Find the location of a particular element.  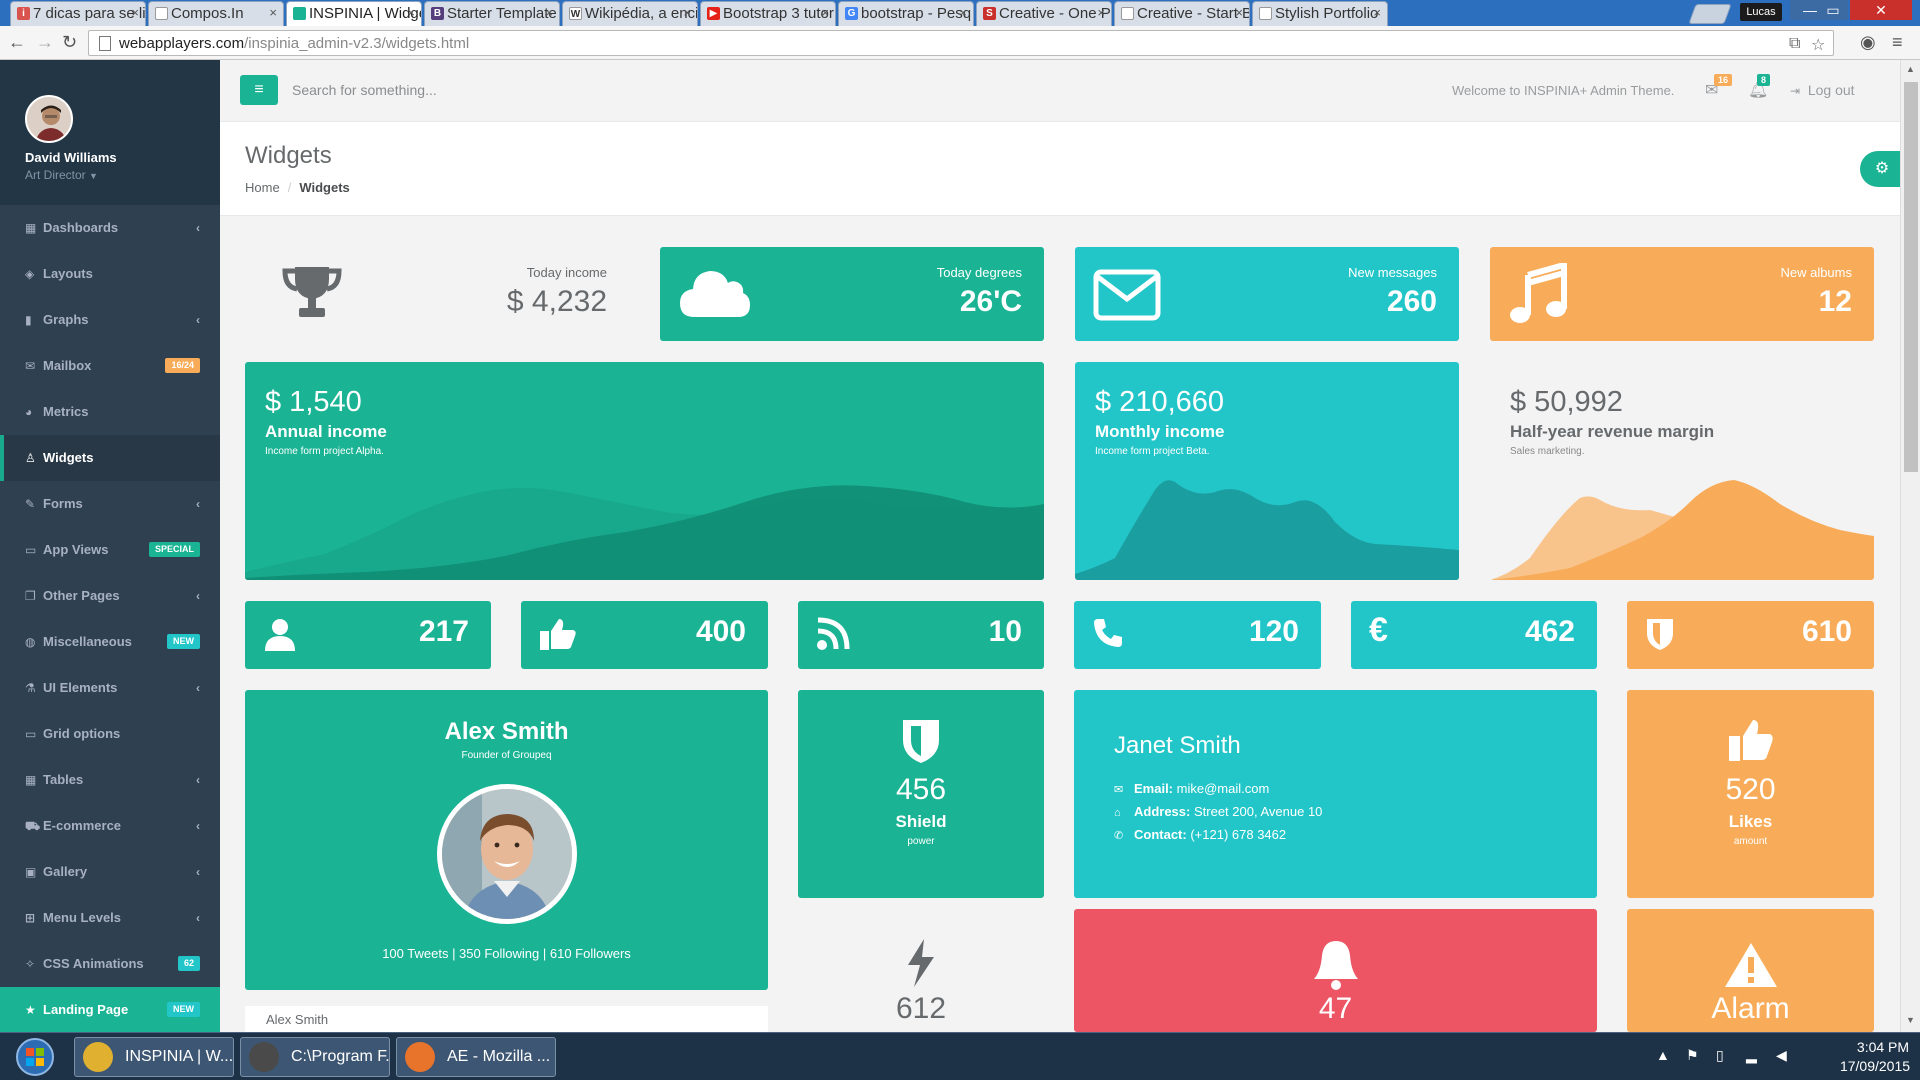

window-close-button: ✕ is located at coordinates (1881, 10).